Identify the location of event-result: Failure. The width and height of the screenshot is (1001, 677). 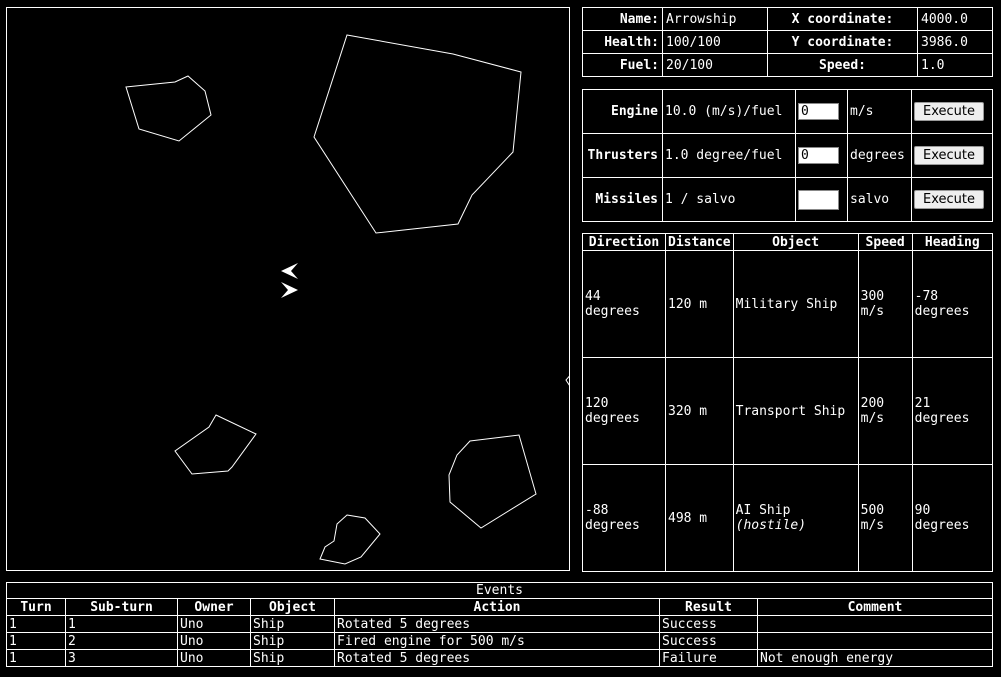
(708, 658).